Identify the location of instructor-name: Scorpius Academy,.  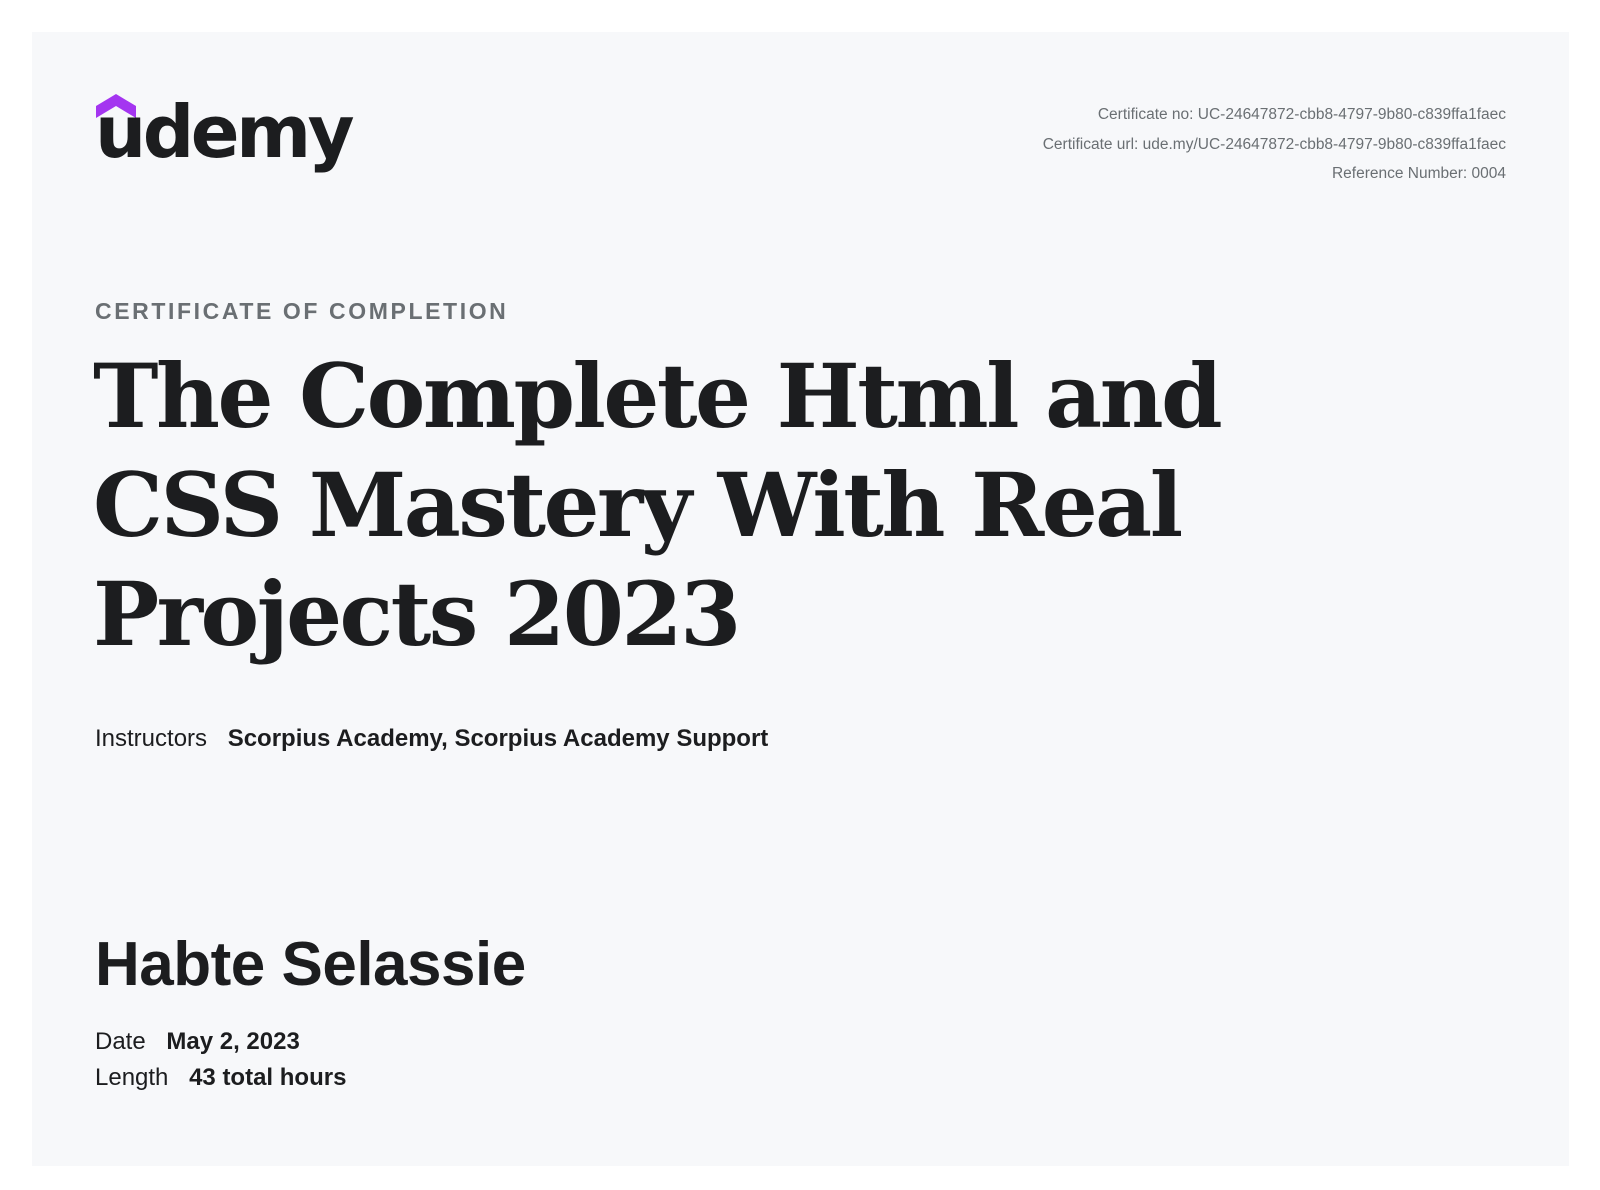
(337, 738).